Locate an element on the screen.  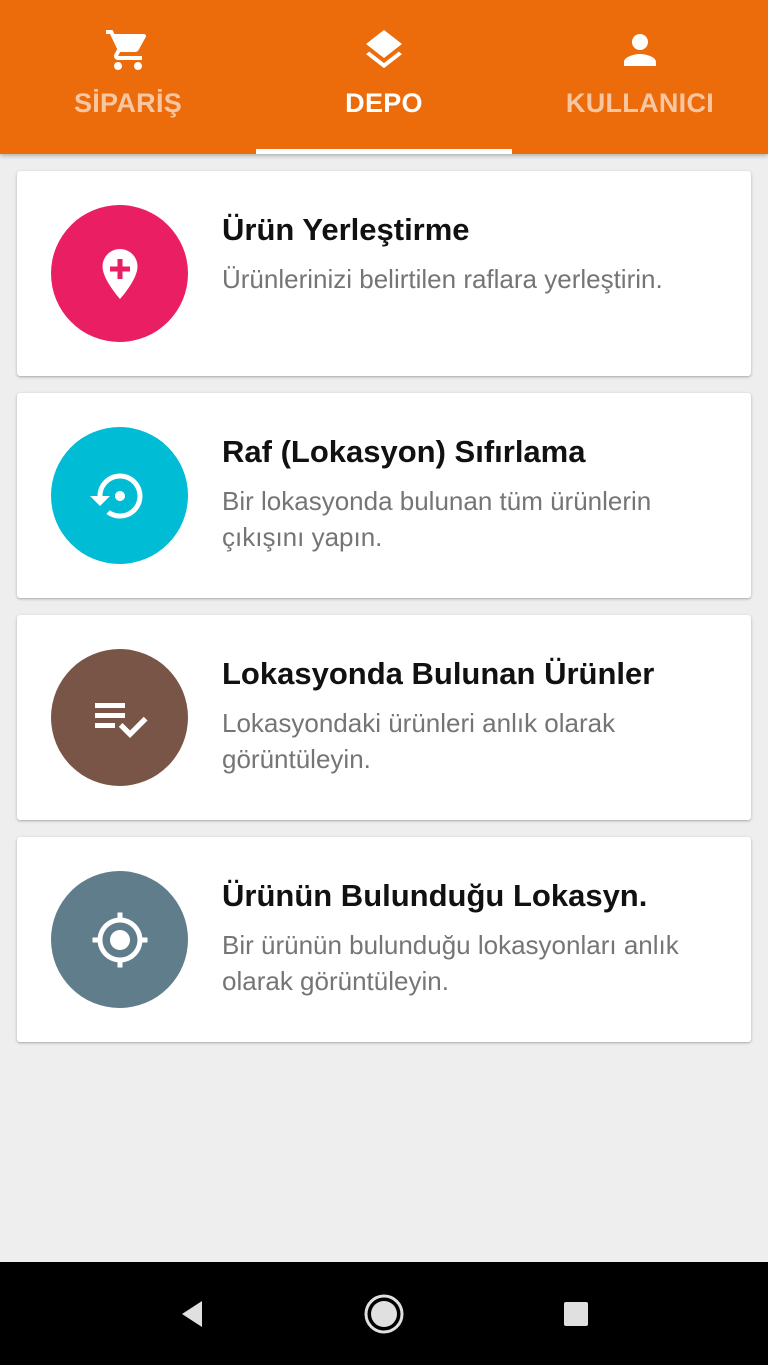
playlist-check-icon is located at coordinates (120, 720).